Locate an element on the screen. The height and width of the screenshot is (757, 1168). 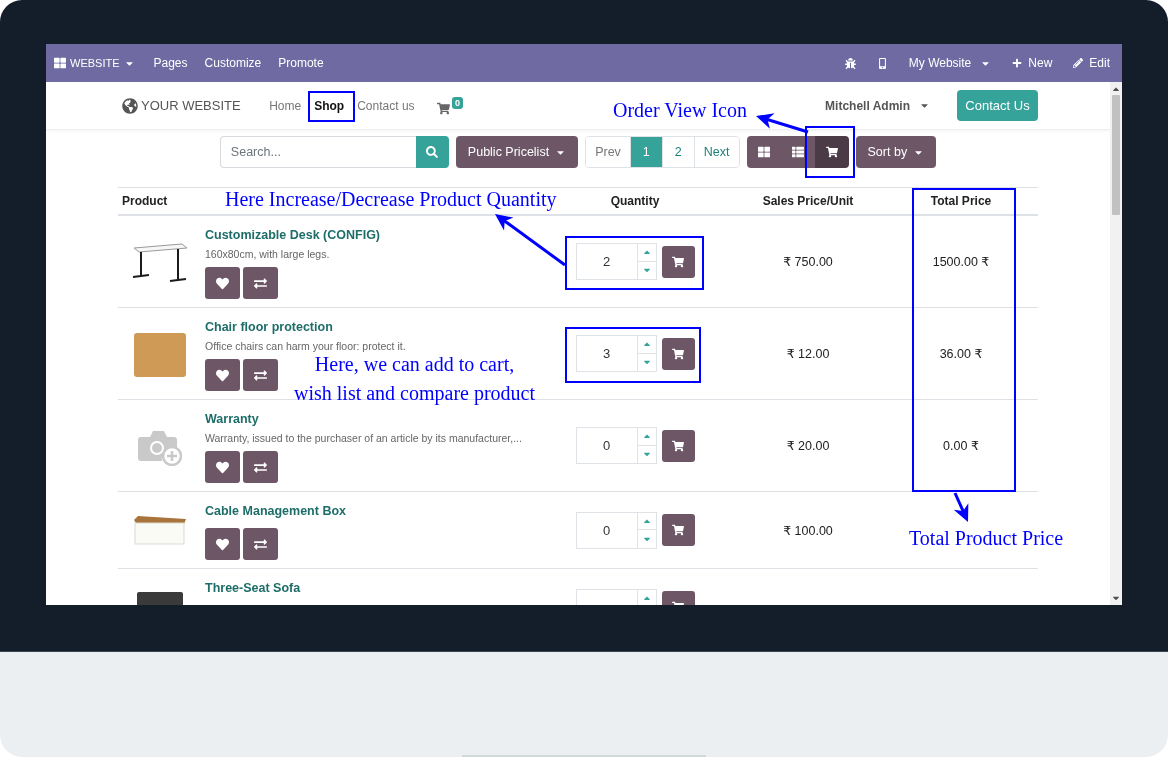
product-description: 160x80cm, with large legs. is located at coordinates (267, 254).